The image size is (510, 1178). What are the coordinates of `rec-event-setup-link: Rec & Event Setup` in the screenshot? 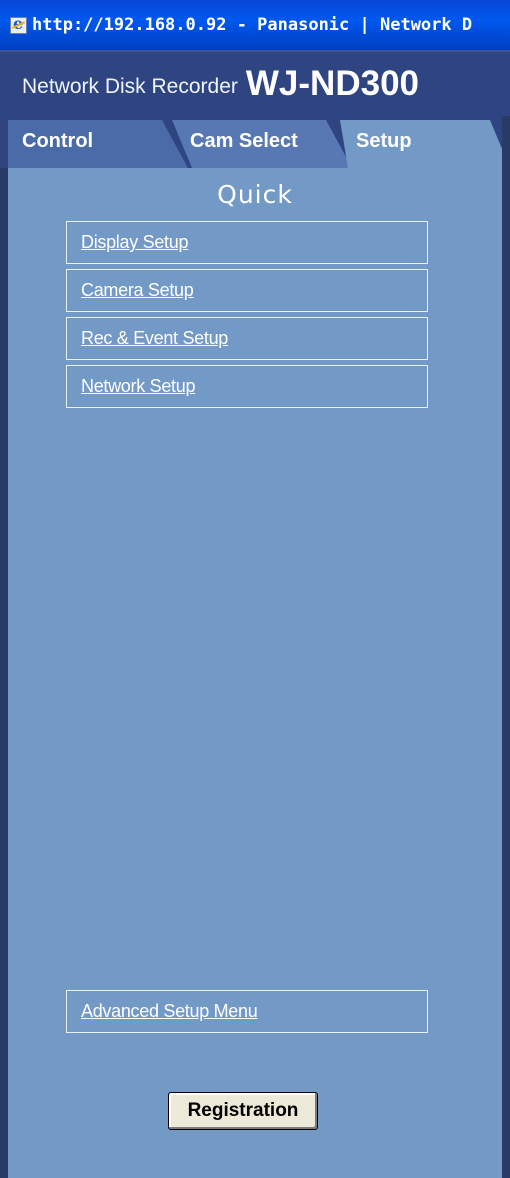 It's located at (247, 338).